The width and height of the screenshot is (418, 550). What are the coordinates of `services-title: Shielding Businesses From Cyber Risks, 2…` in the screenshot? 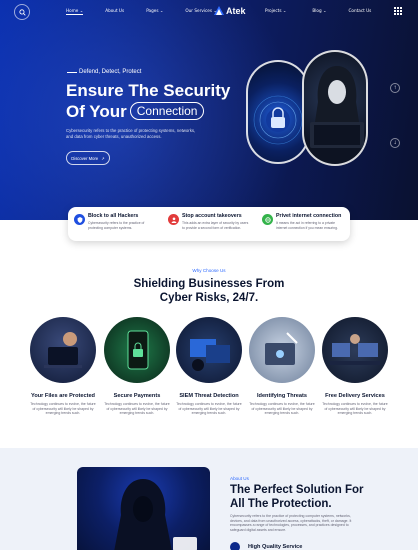 It's located at (209, 291).